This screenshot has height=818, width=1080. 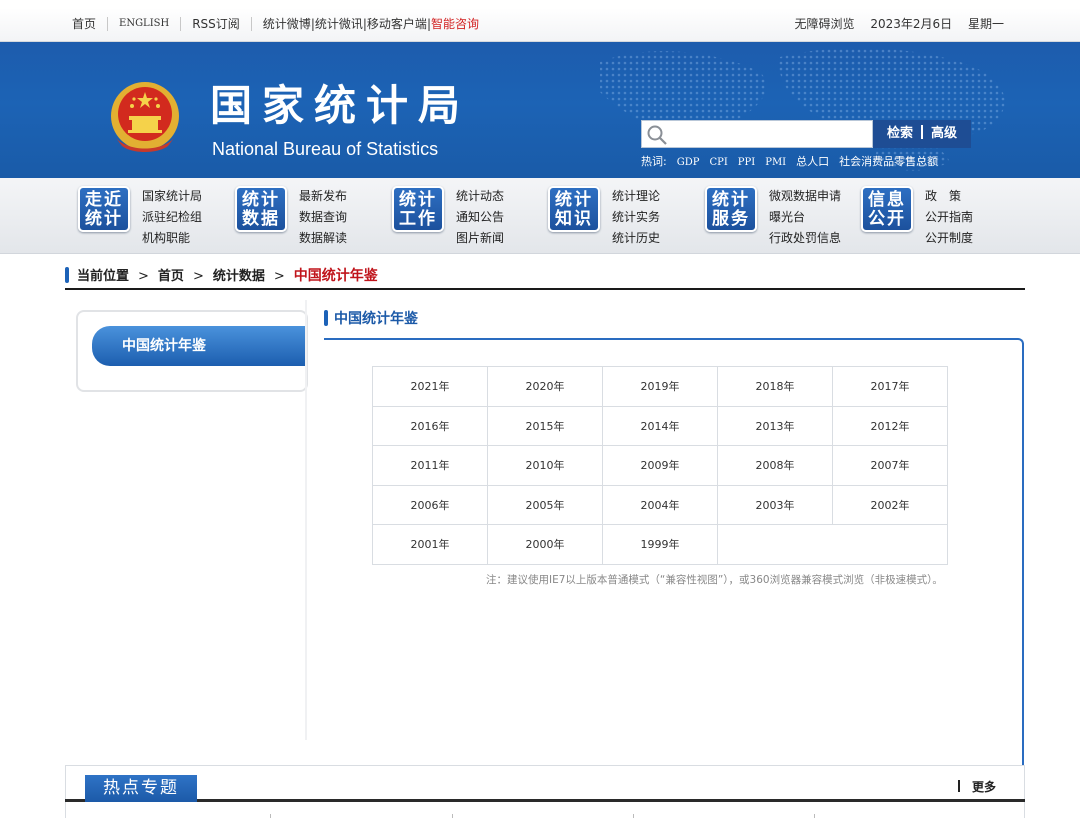 I want to click on site-title-en: National Bureau of Statistics, so click(x=325, y=149).